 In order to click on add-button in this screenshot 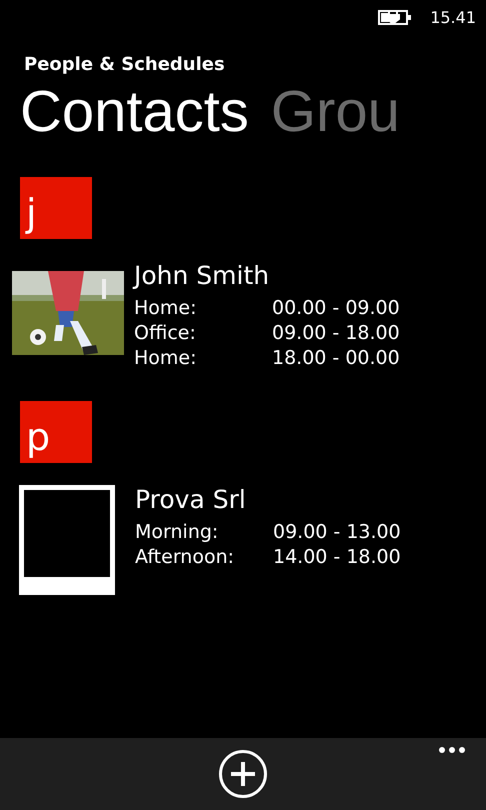, I will do `click(243, 774)`.